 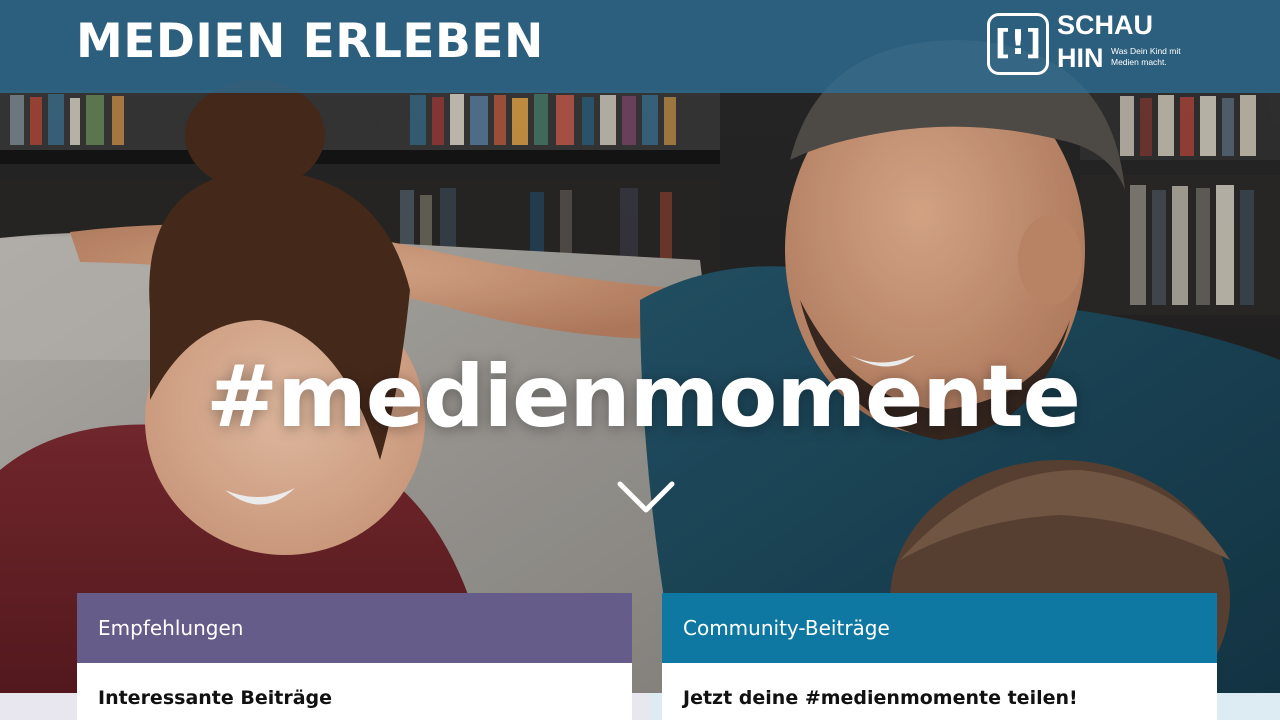 I want to click on site-title: MEDIEN ERLEBEN, so click(x=310, y=42).